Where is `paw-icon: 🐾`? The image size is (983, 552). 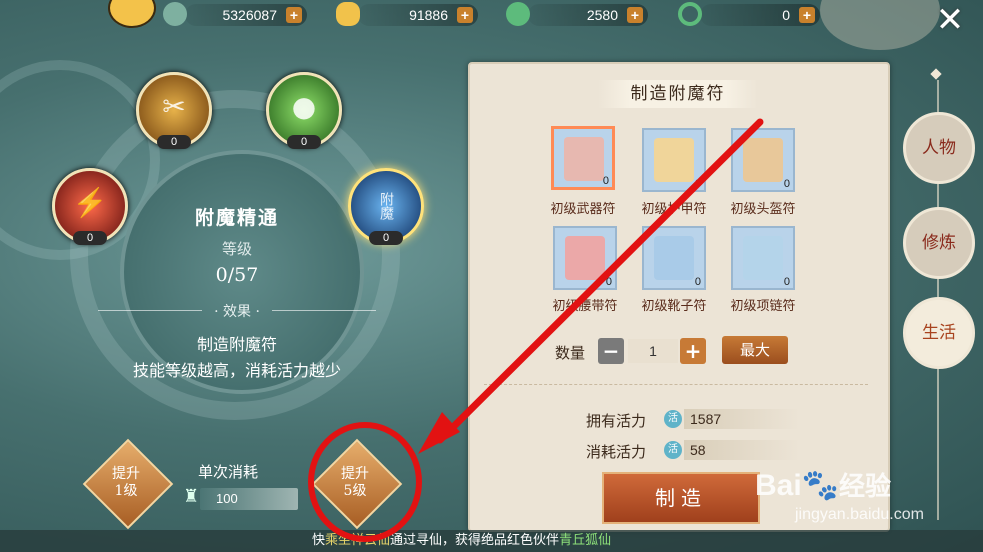
paw-icon: 🐾 is located at coordinates (820, 485).